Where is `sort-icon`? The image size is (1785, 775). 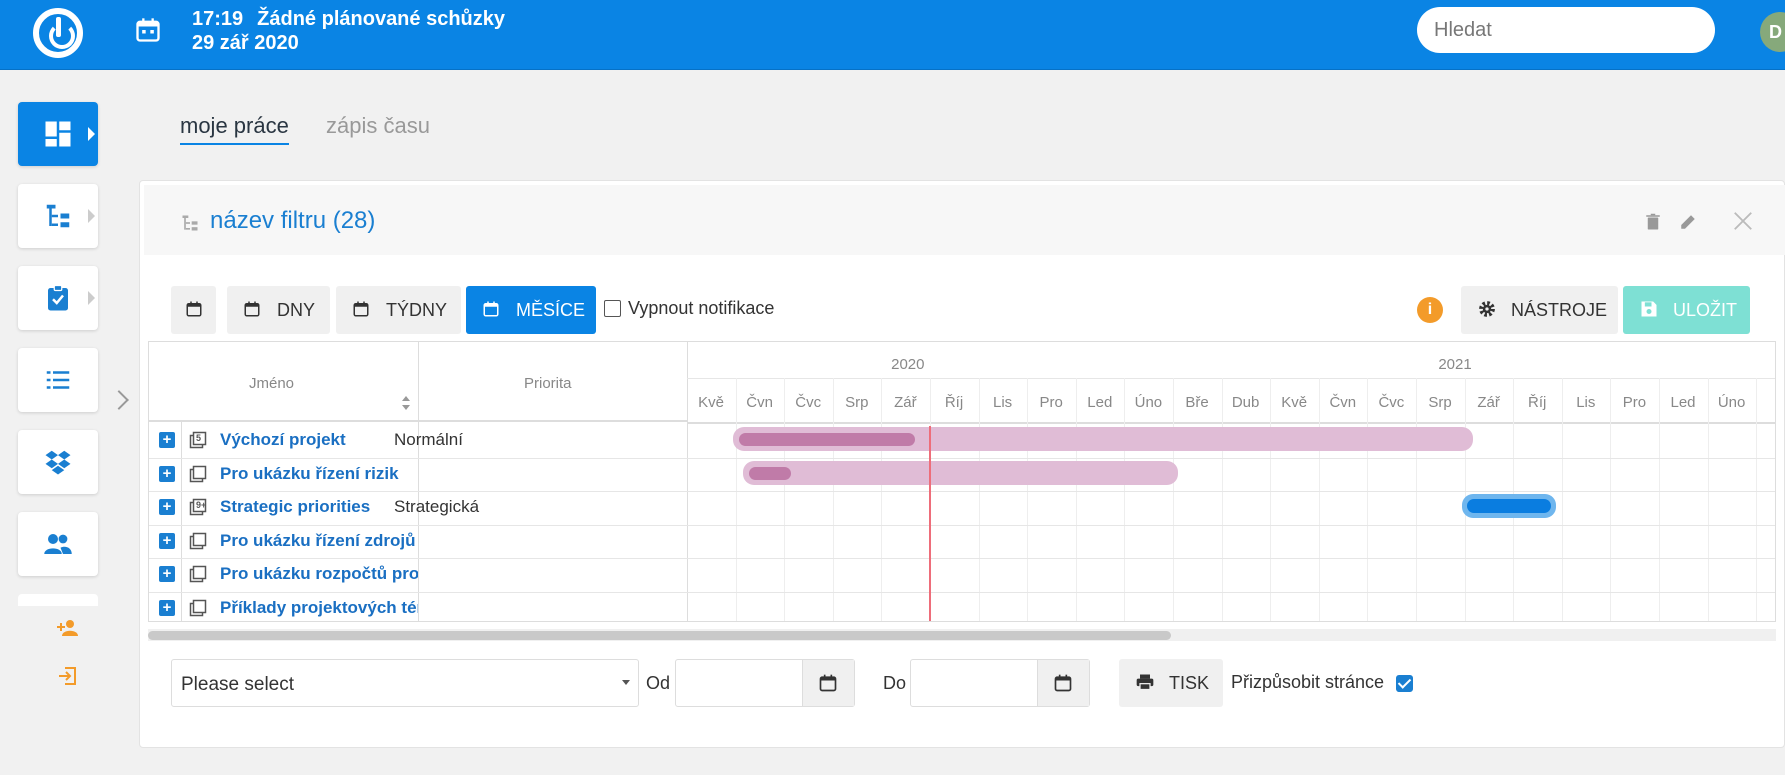
sort-icon is located at coordinates (406, 403).